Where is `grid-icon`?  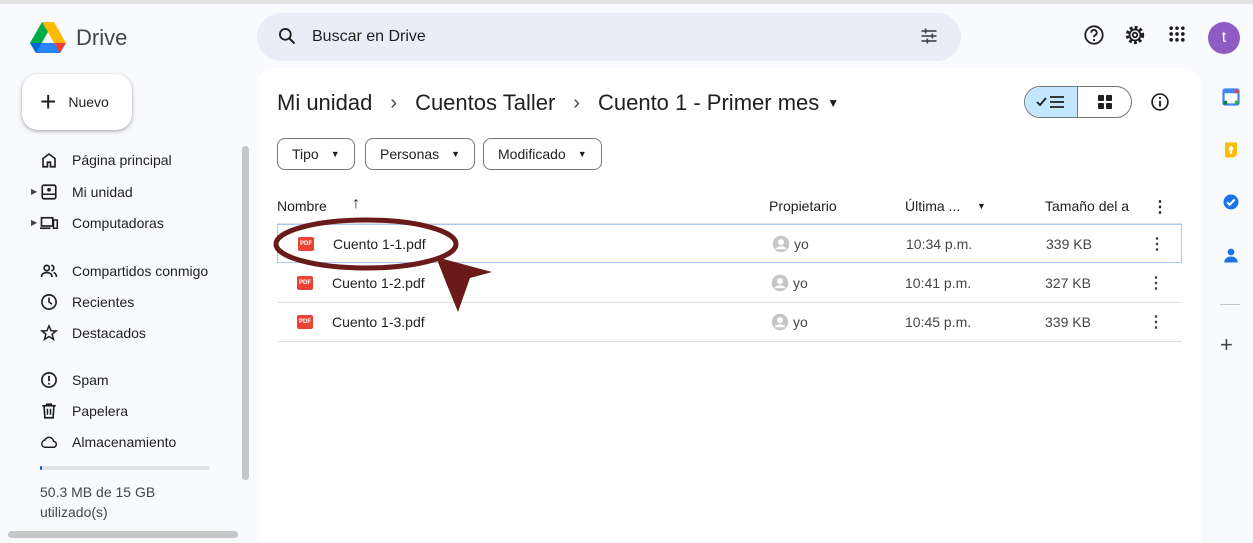 grid-icon is located at coordinates (1104, 102).